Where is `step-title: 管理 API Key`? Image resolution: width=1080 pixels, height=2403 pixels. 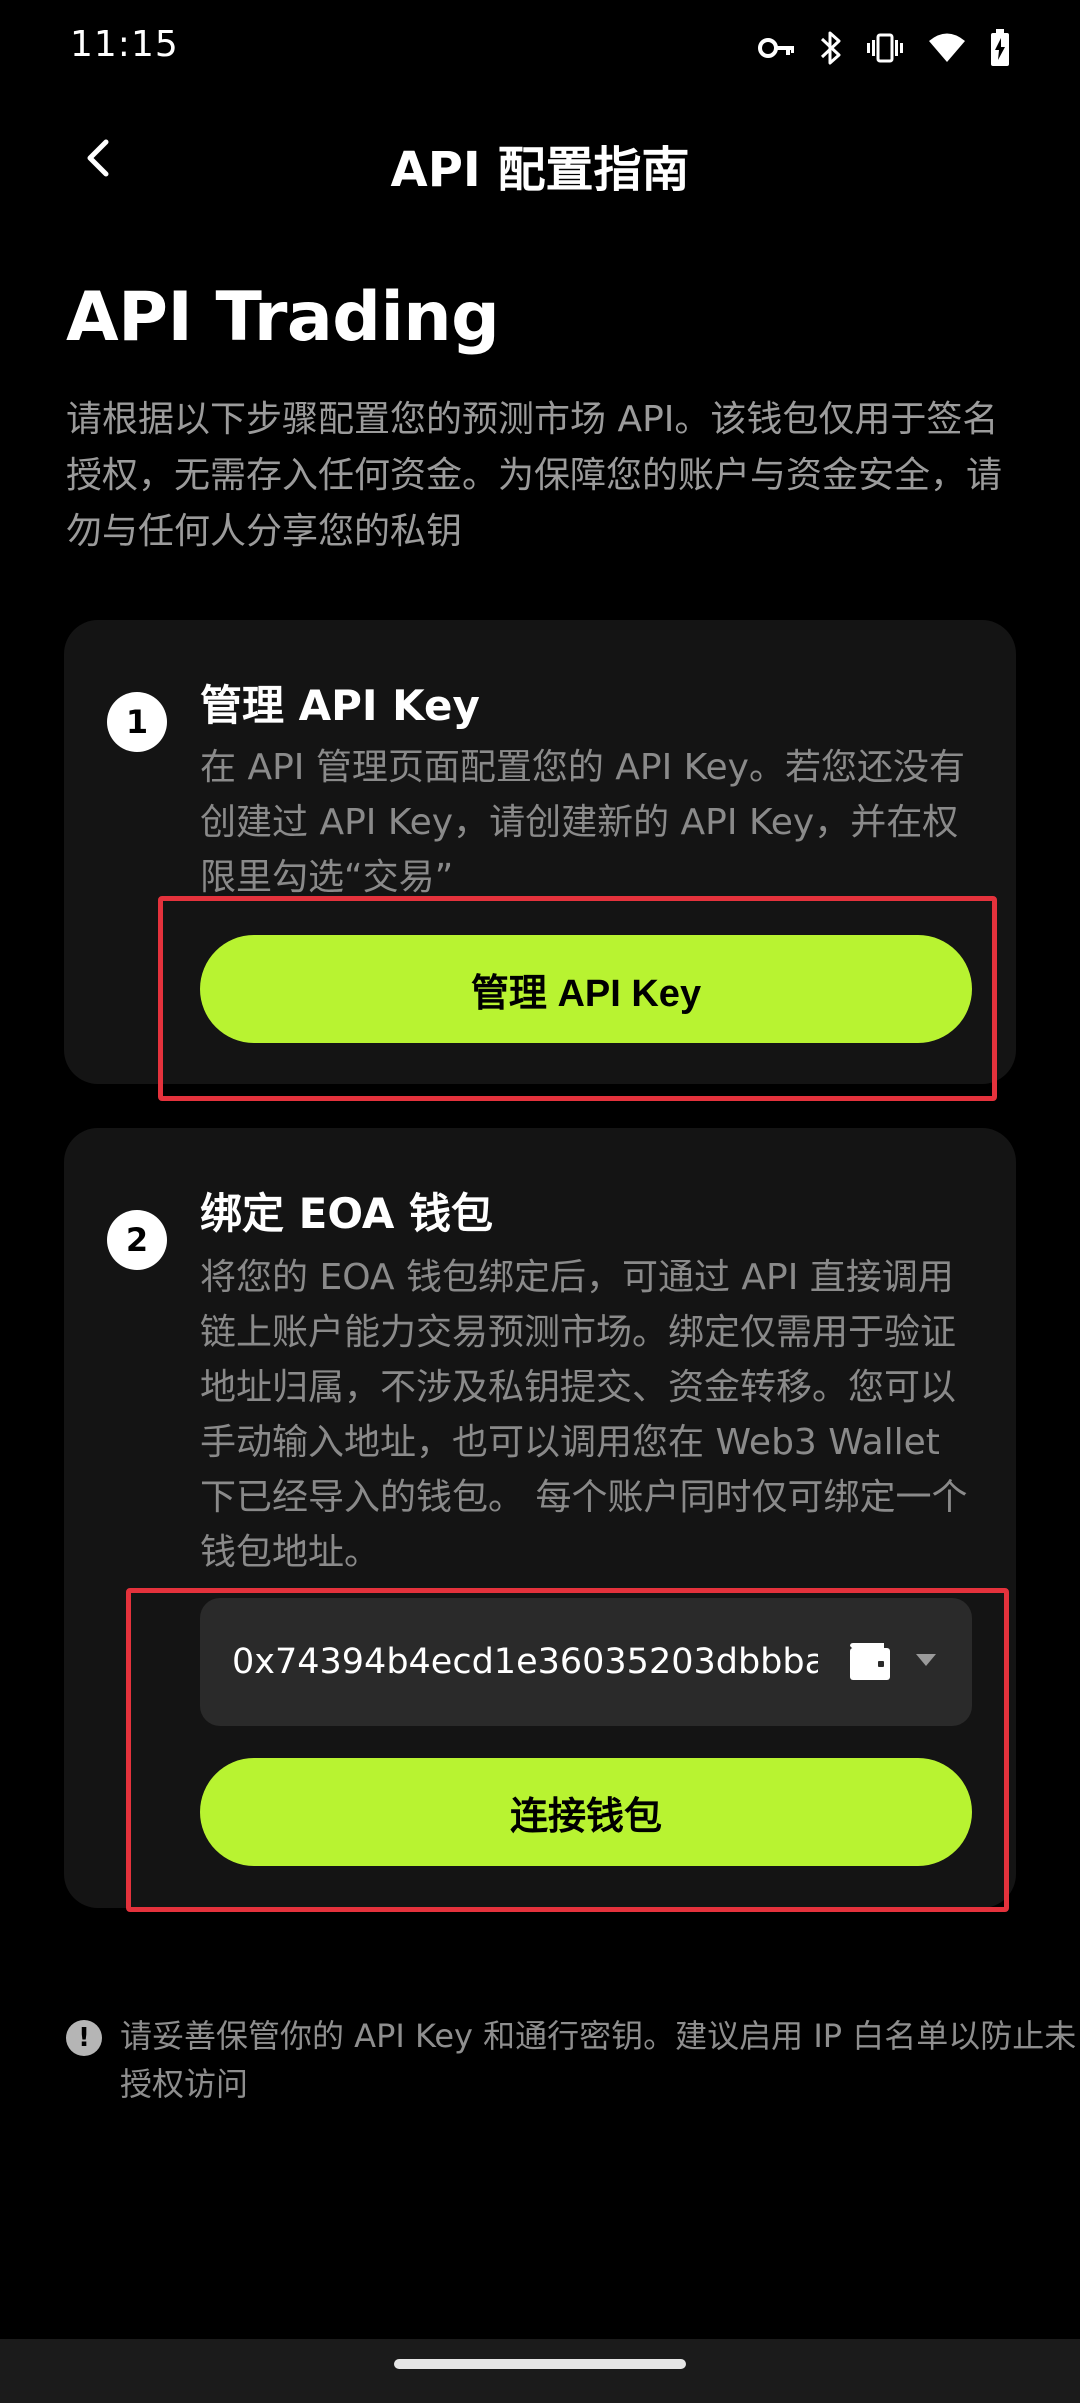 step-title: 管理 API Key is located at coordinates (340, 705).